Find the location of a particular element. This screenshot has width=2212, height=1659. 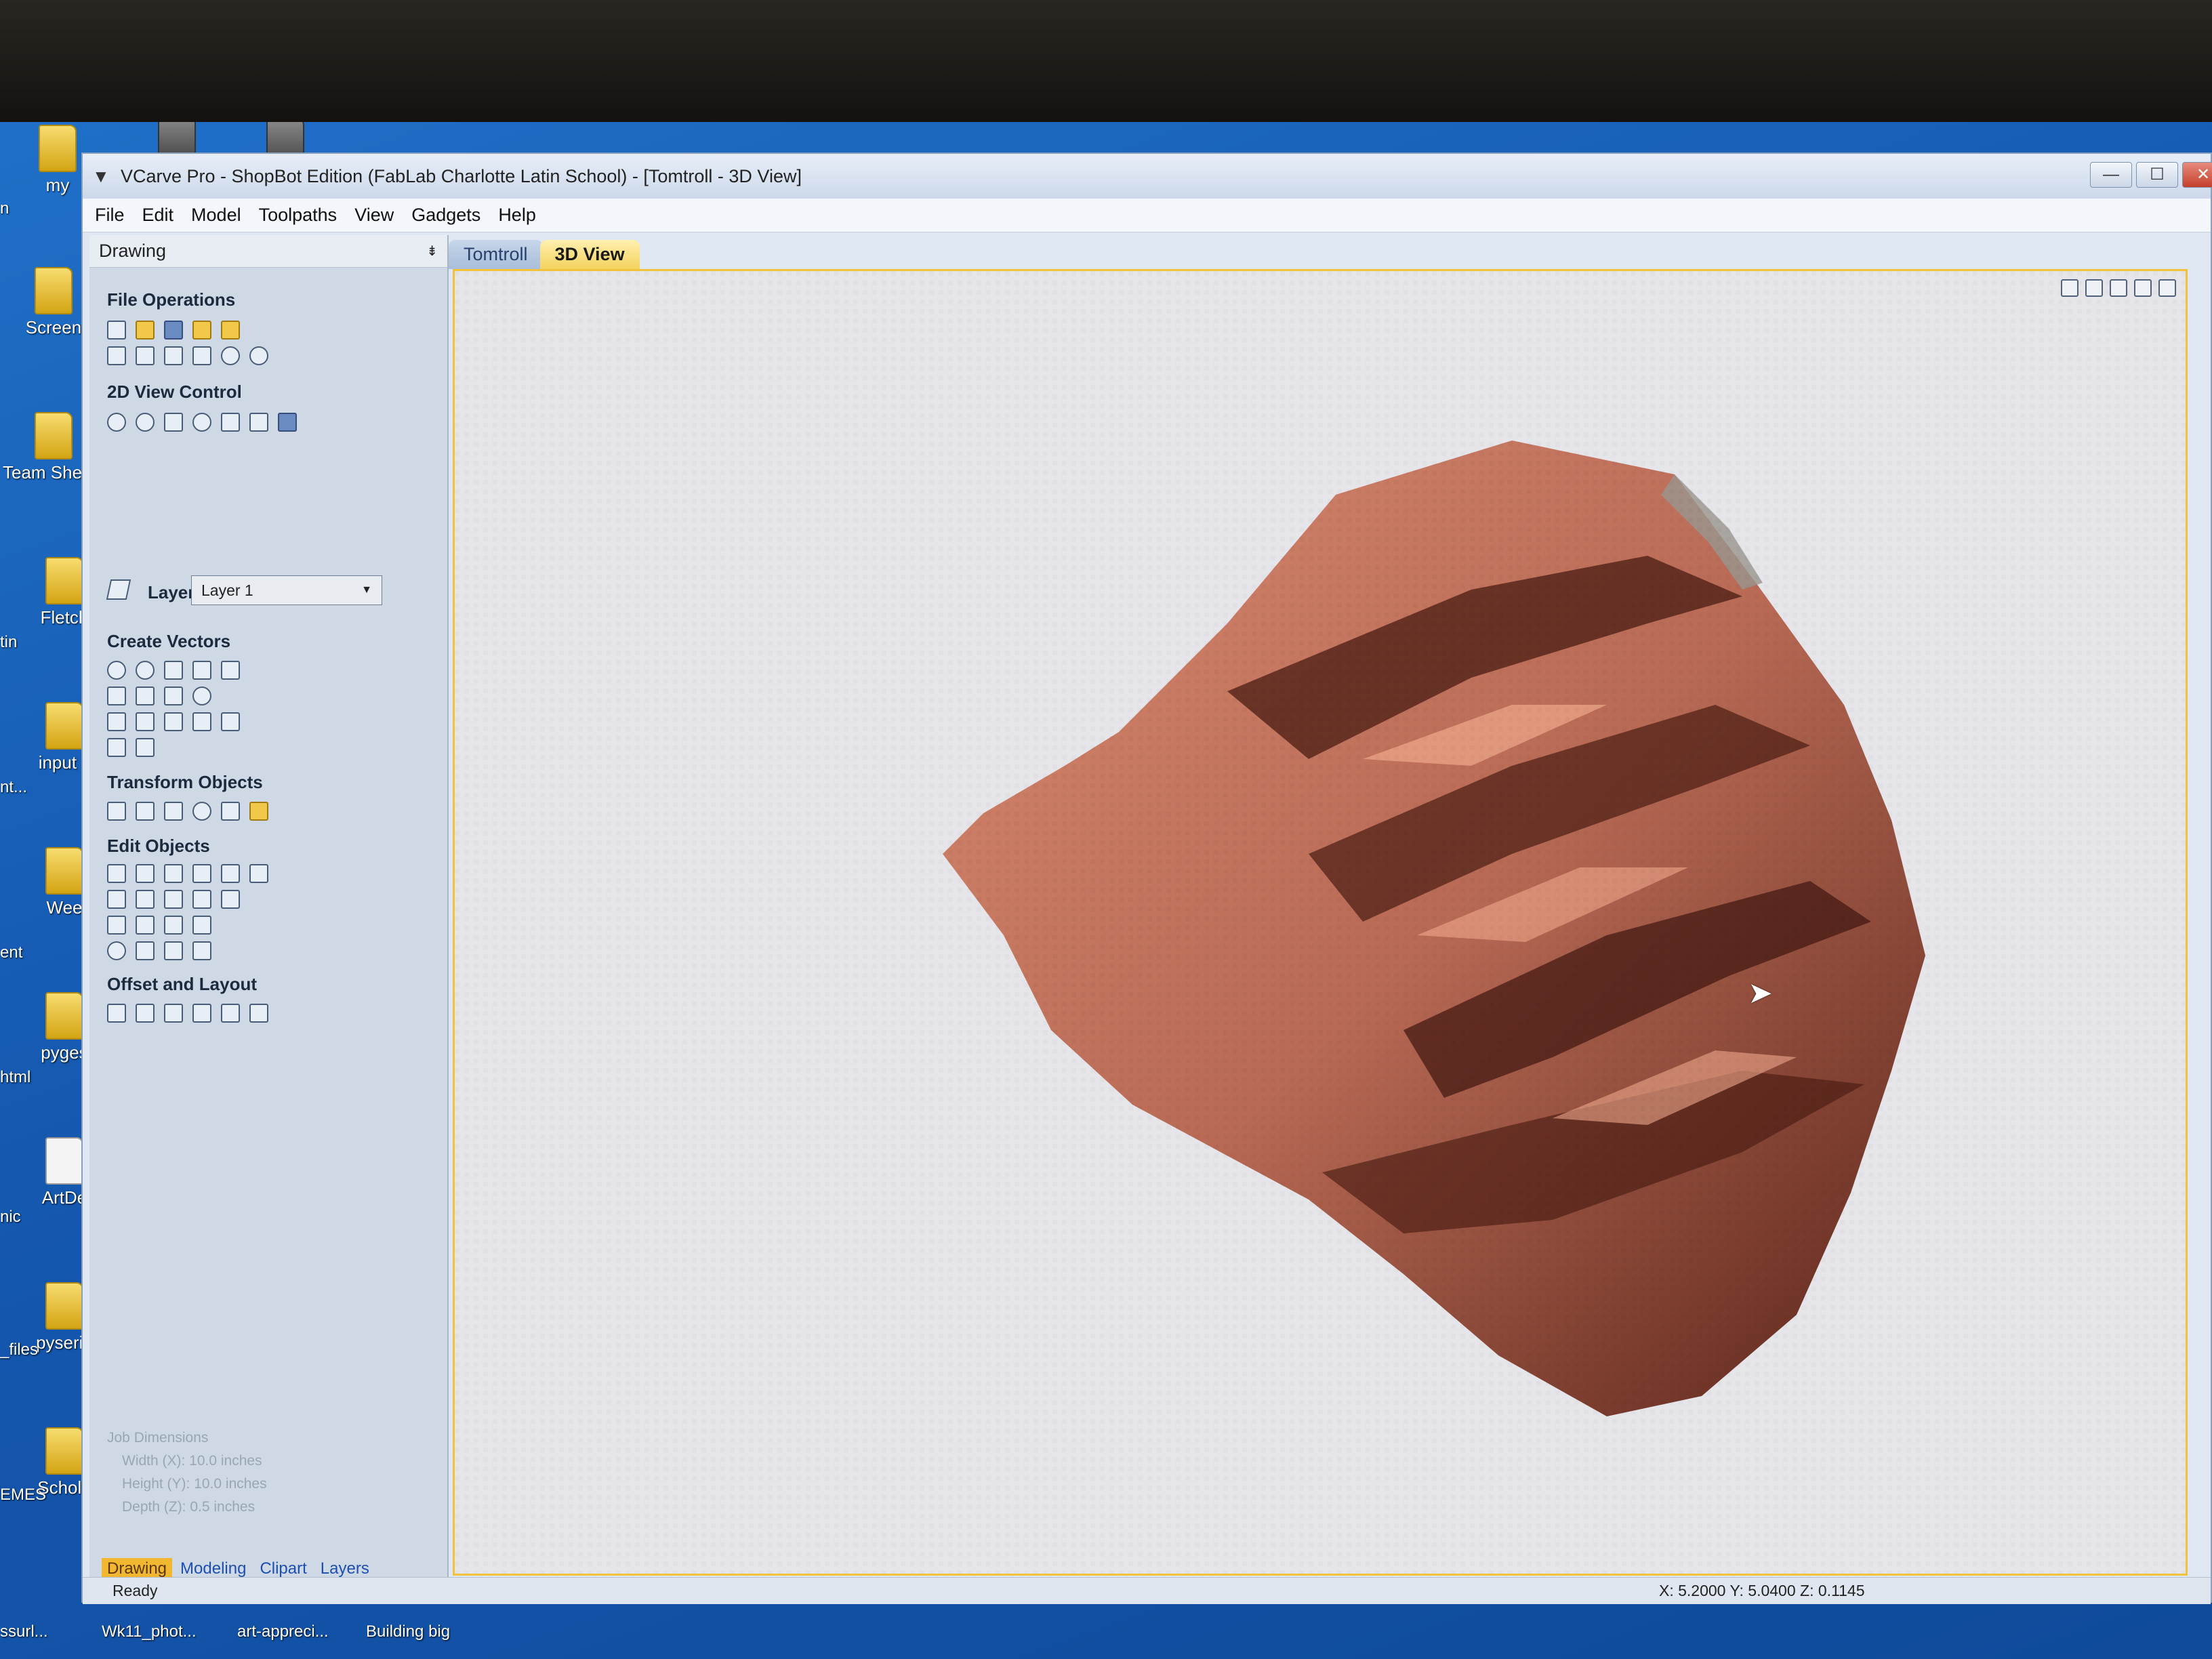

set-origin-icon is located at coordinates (258, 812).